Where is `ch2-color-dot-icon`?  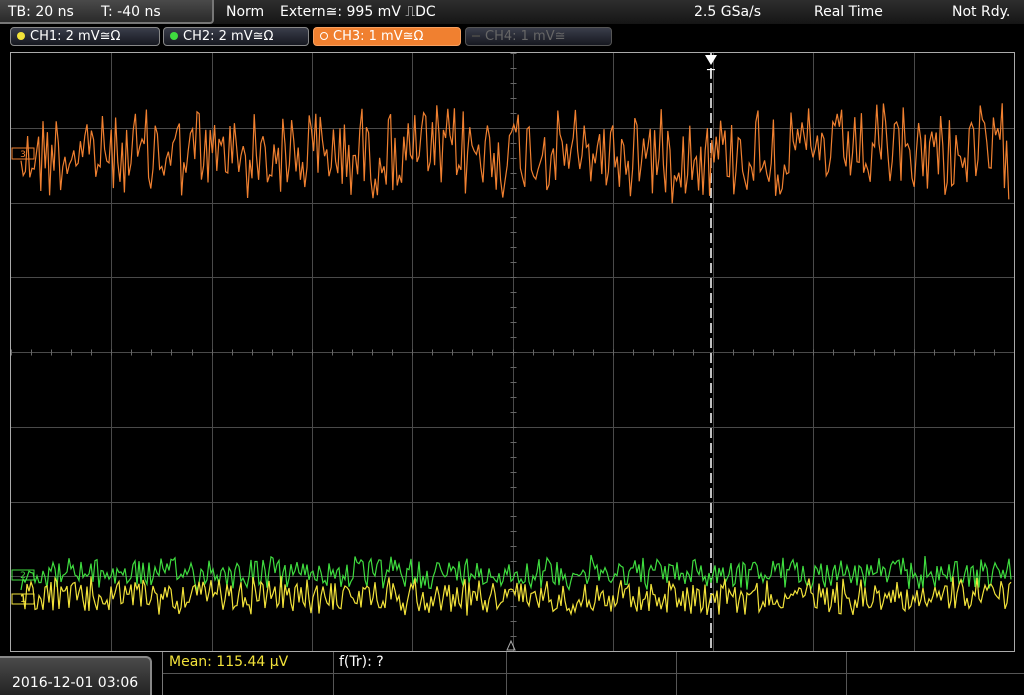 ch2-color-dot-icon is located at coordinates (174, 36).